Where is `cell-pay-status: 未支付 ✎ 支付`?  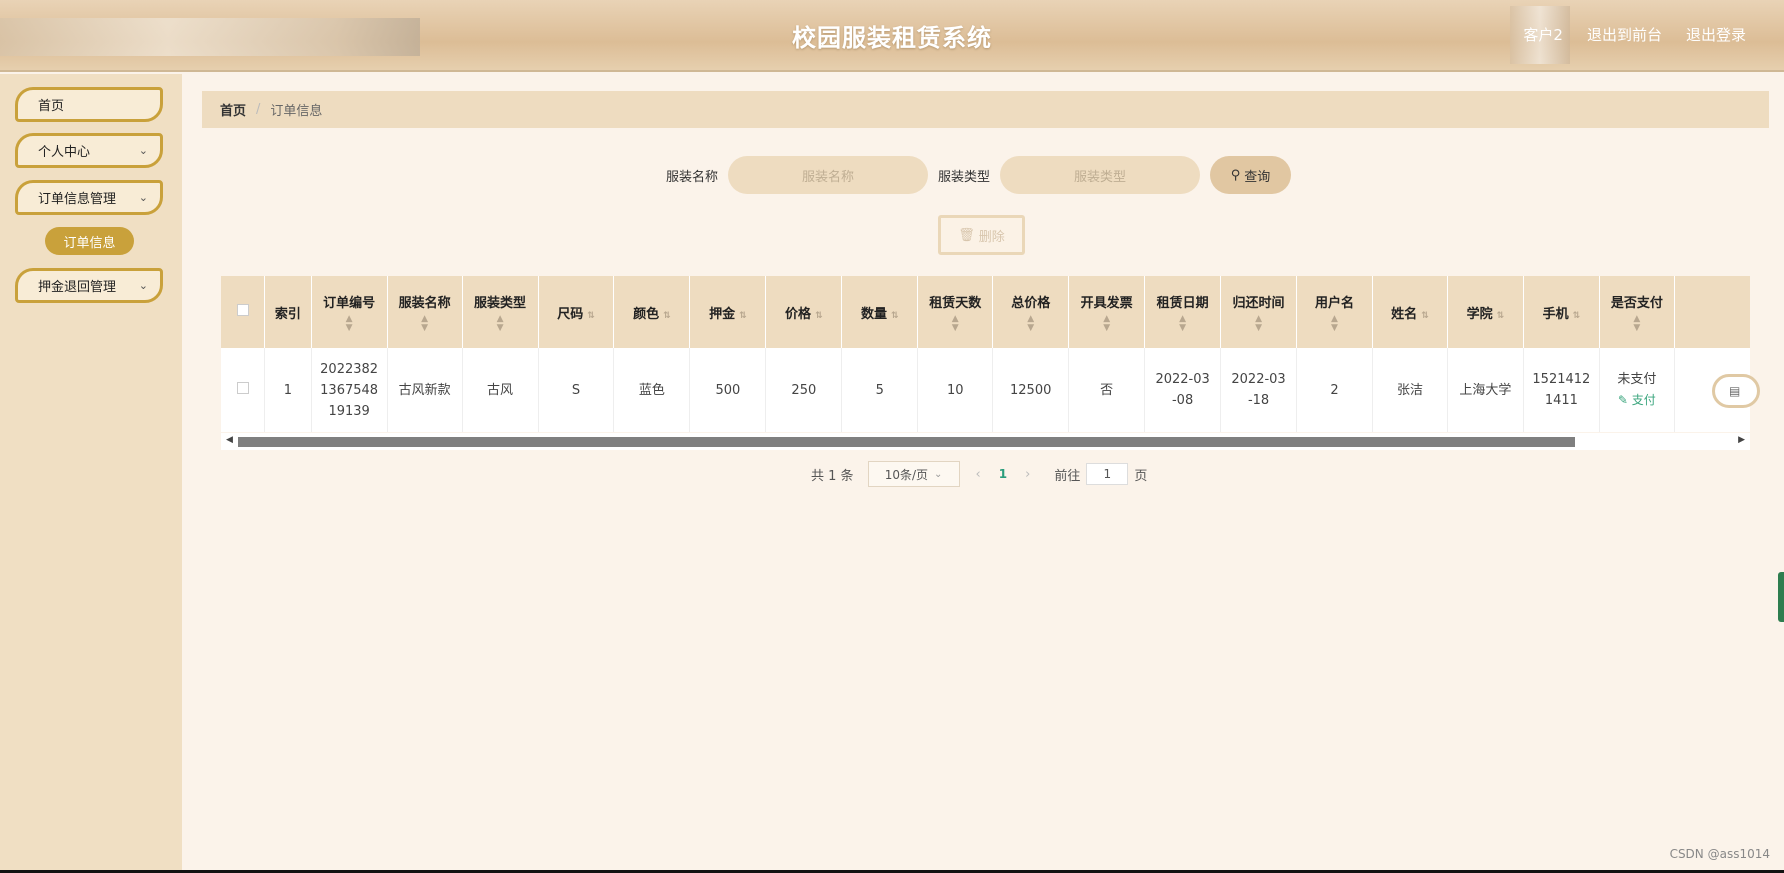 cell-pay-status: 未支付 ✎ 支付 is located at coordinates (1637, 390).